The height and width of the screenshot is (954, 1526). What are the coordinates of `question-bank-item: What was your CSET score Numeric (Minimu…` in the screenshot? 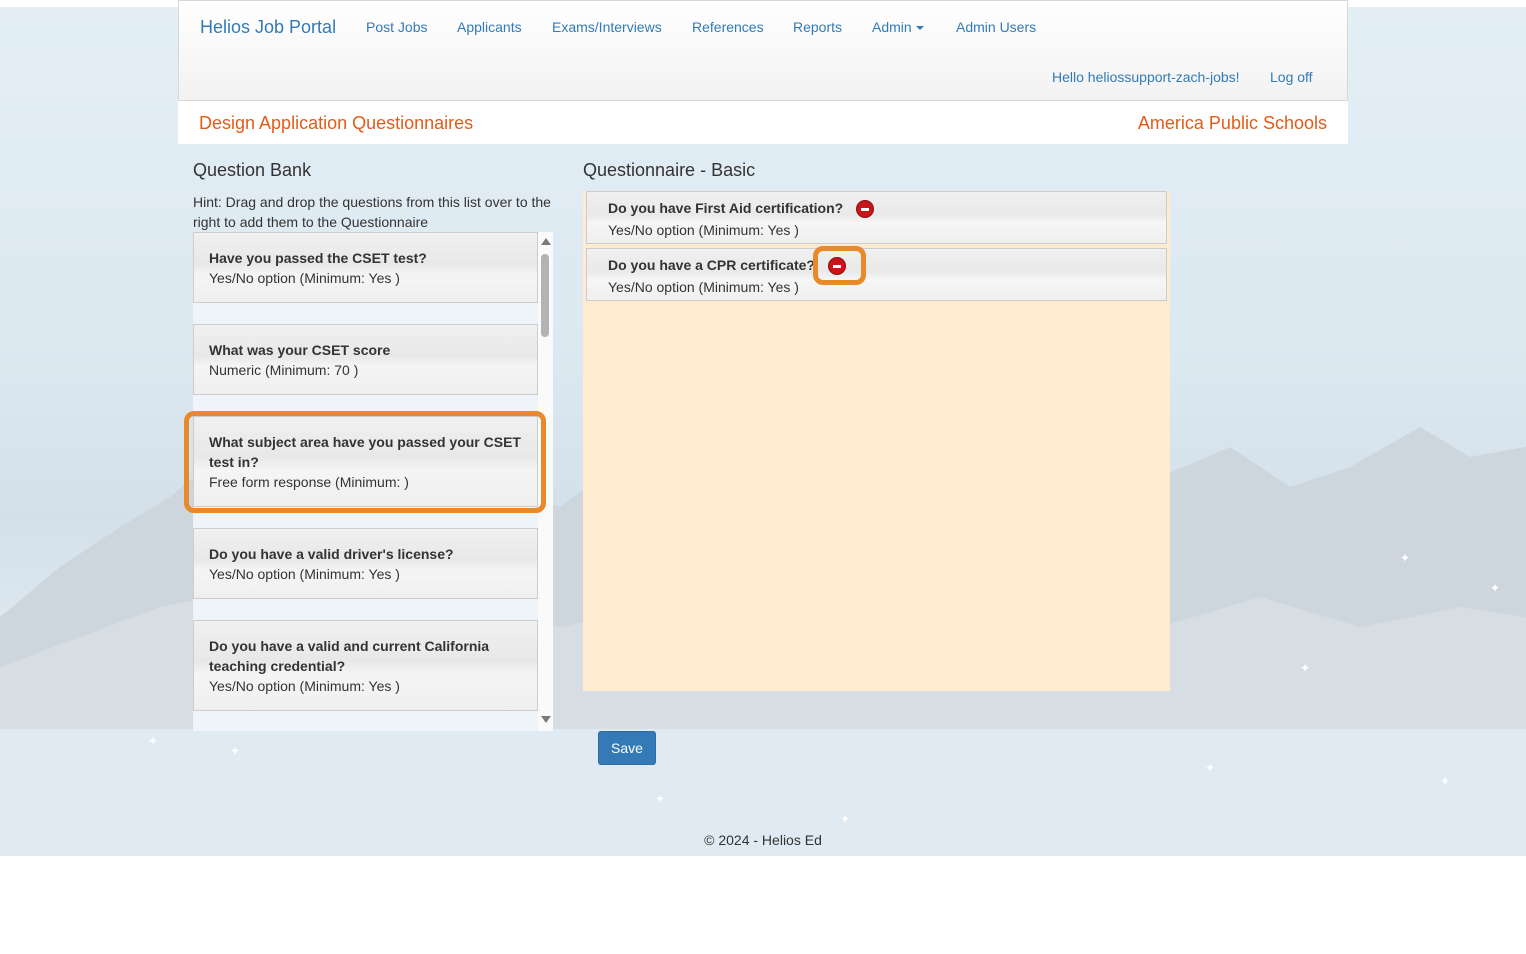 It's located at (365, 359).